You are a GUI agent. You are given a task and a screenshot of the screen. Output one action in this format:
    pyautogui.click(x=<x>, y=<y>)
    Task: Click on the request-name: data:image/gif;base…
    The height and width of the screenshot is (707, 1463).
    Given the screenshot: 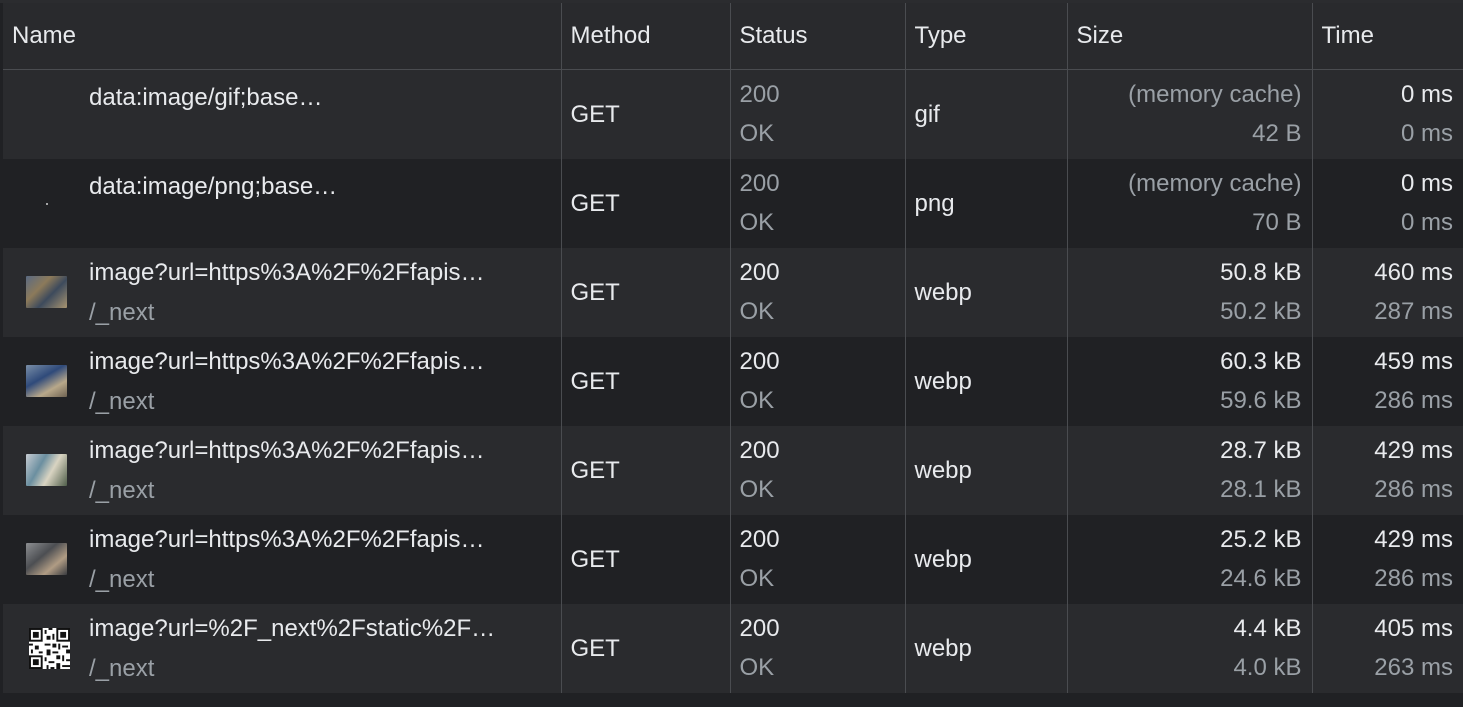 What is the action you would take?
    pyautogui.click(x=206, y=97)
    